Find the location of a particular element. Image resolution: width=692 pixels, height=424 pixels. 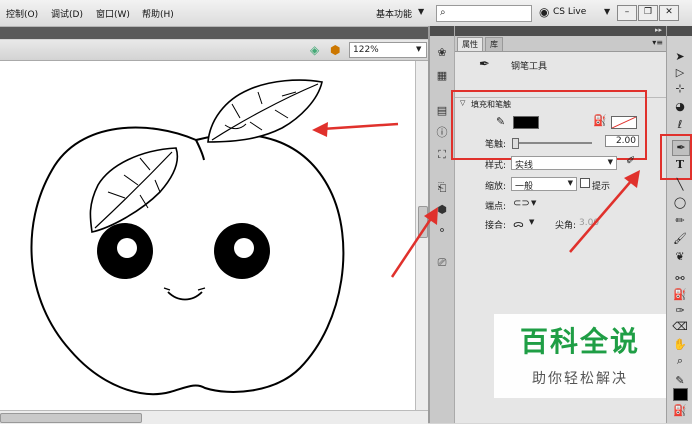

history-panel-icon: ⎗ is located at coordinates (442, 188).